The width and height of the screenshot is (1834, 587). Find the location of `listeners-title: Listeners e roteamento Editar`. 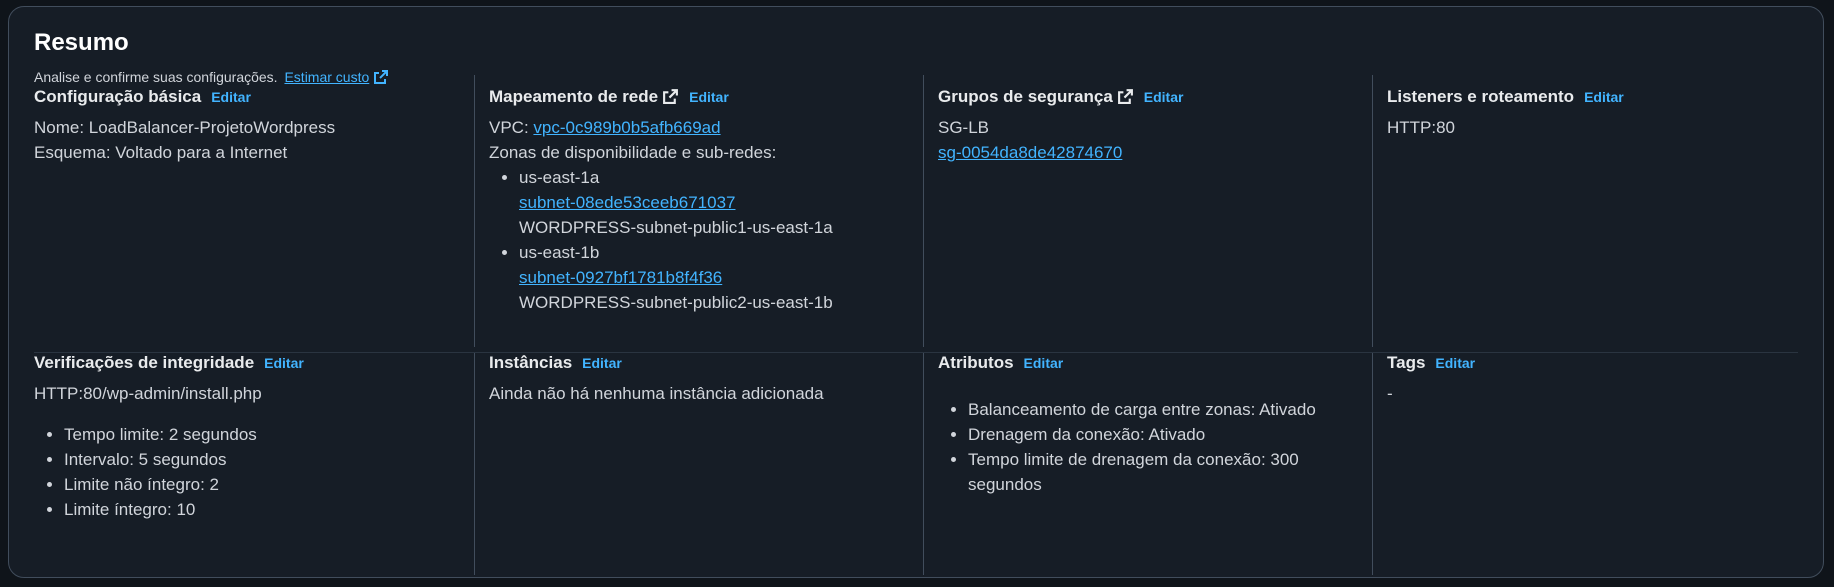

listeners-title: Listeners e roteamento Editar is located at coordinates (1505, 96).